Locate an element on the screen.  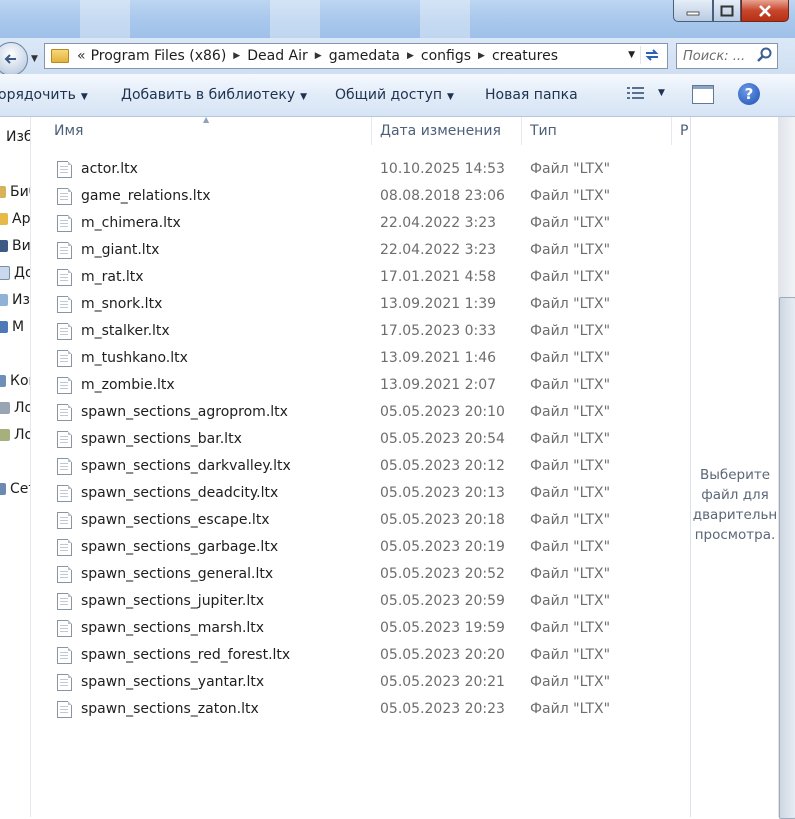
maximize-button is located at coordinates (727, 11).